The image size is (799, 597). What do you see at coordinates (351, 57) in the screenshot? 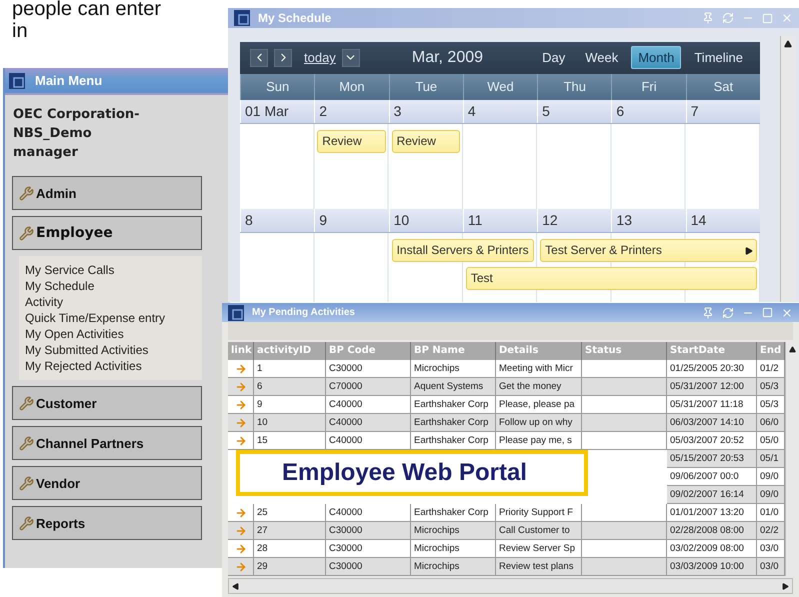
I see `dropdown-button` at bounding box center [351, 57].